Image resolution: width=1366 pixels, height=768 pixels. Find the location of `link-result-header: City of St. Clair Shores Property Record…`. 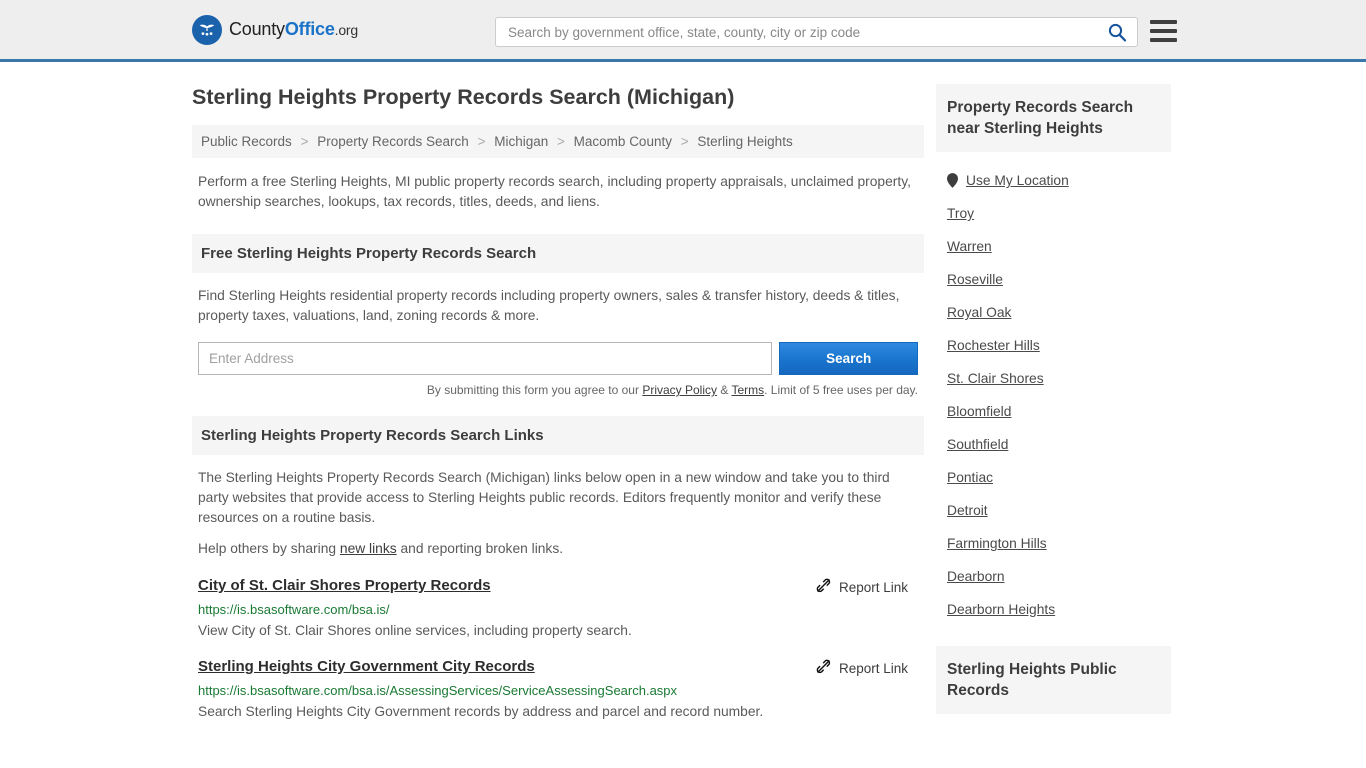

link-result-header: City of St. Clair Shores Property Record… is located at coordinates (558, 587).